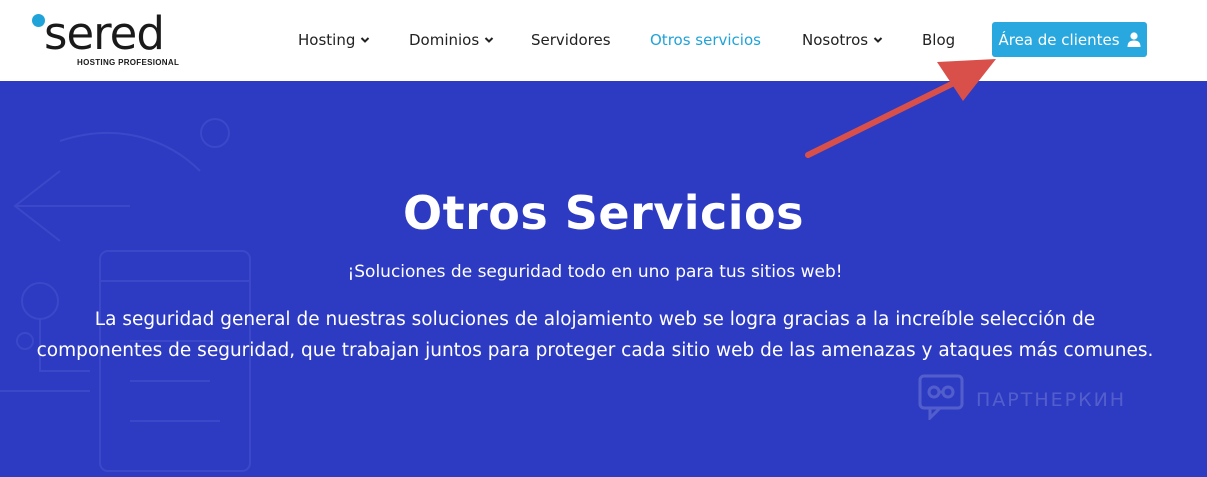 The height and width of the screenshot is (477, 1207). What do you see at coordinates (1059, 39) in the screenshot?
I see `client-area-label: Área de clientes` at bounding box center [1059, 39].